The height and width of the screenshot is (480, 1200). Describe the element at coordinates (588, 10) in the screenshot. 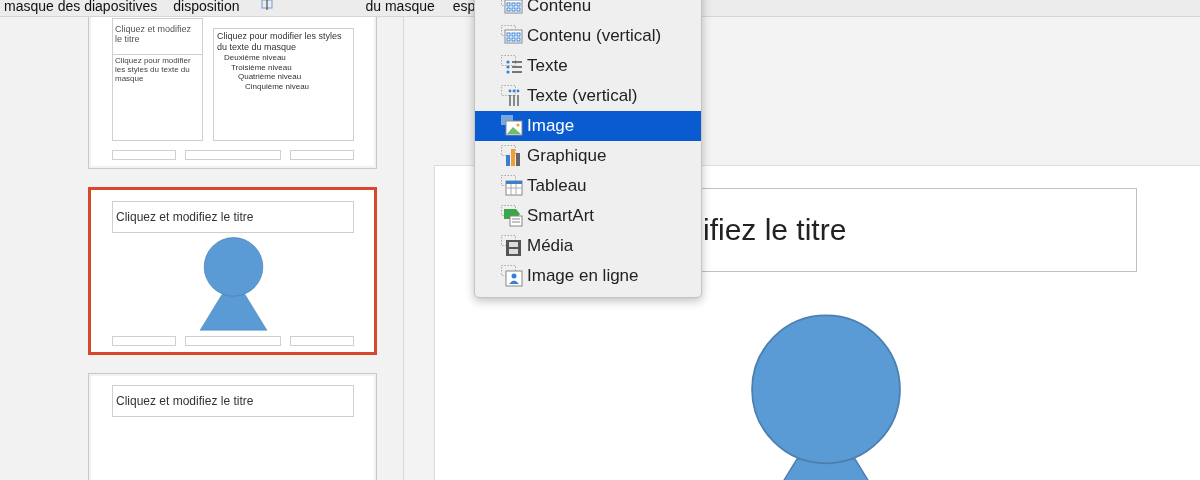

I see `menu-item: Contenu` at that location.